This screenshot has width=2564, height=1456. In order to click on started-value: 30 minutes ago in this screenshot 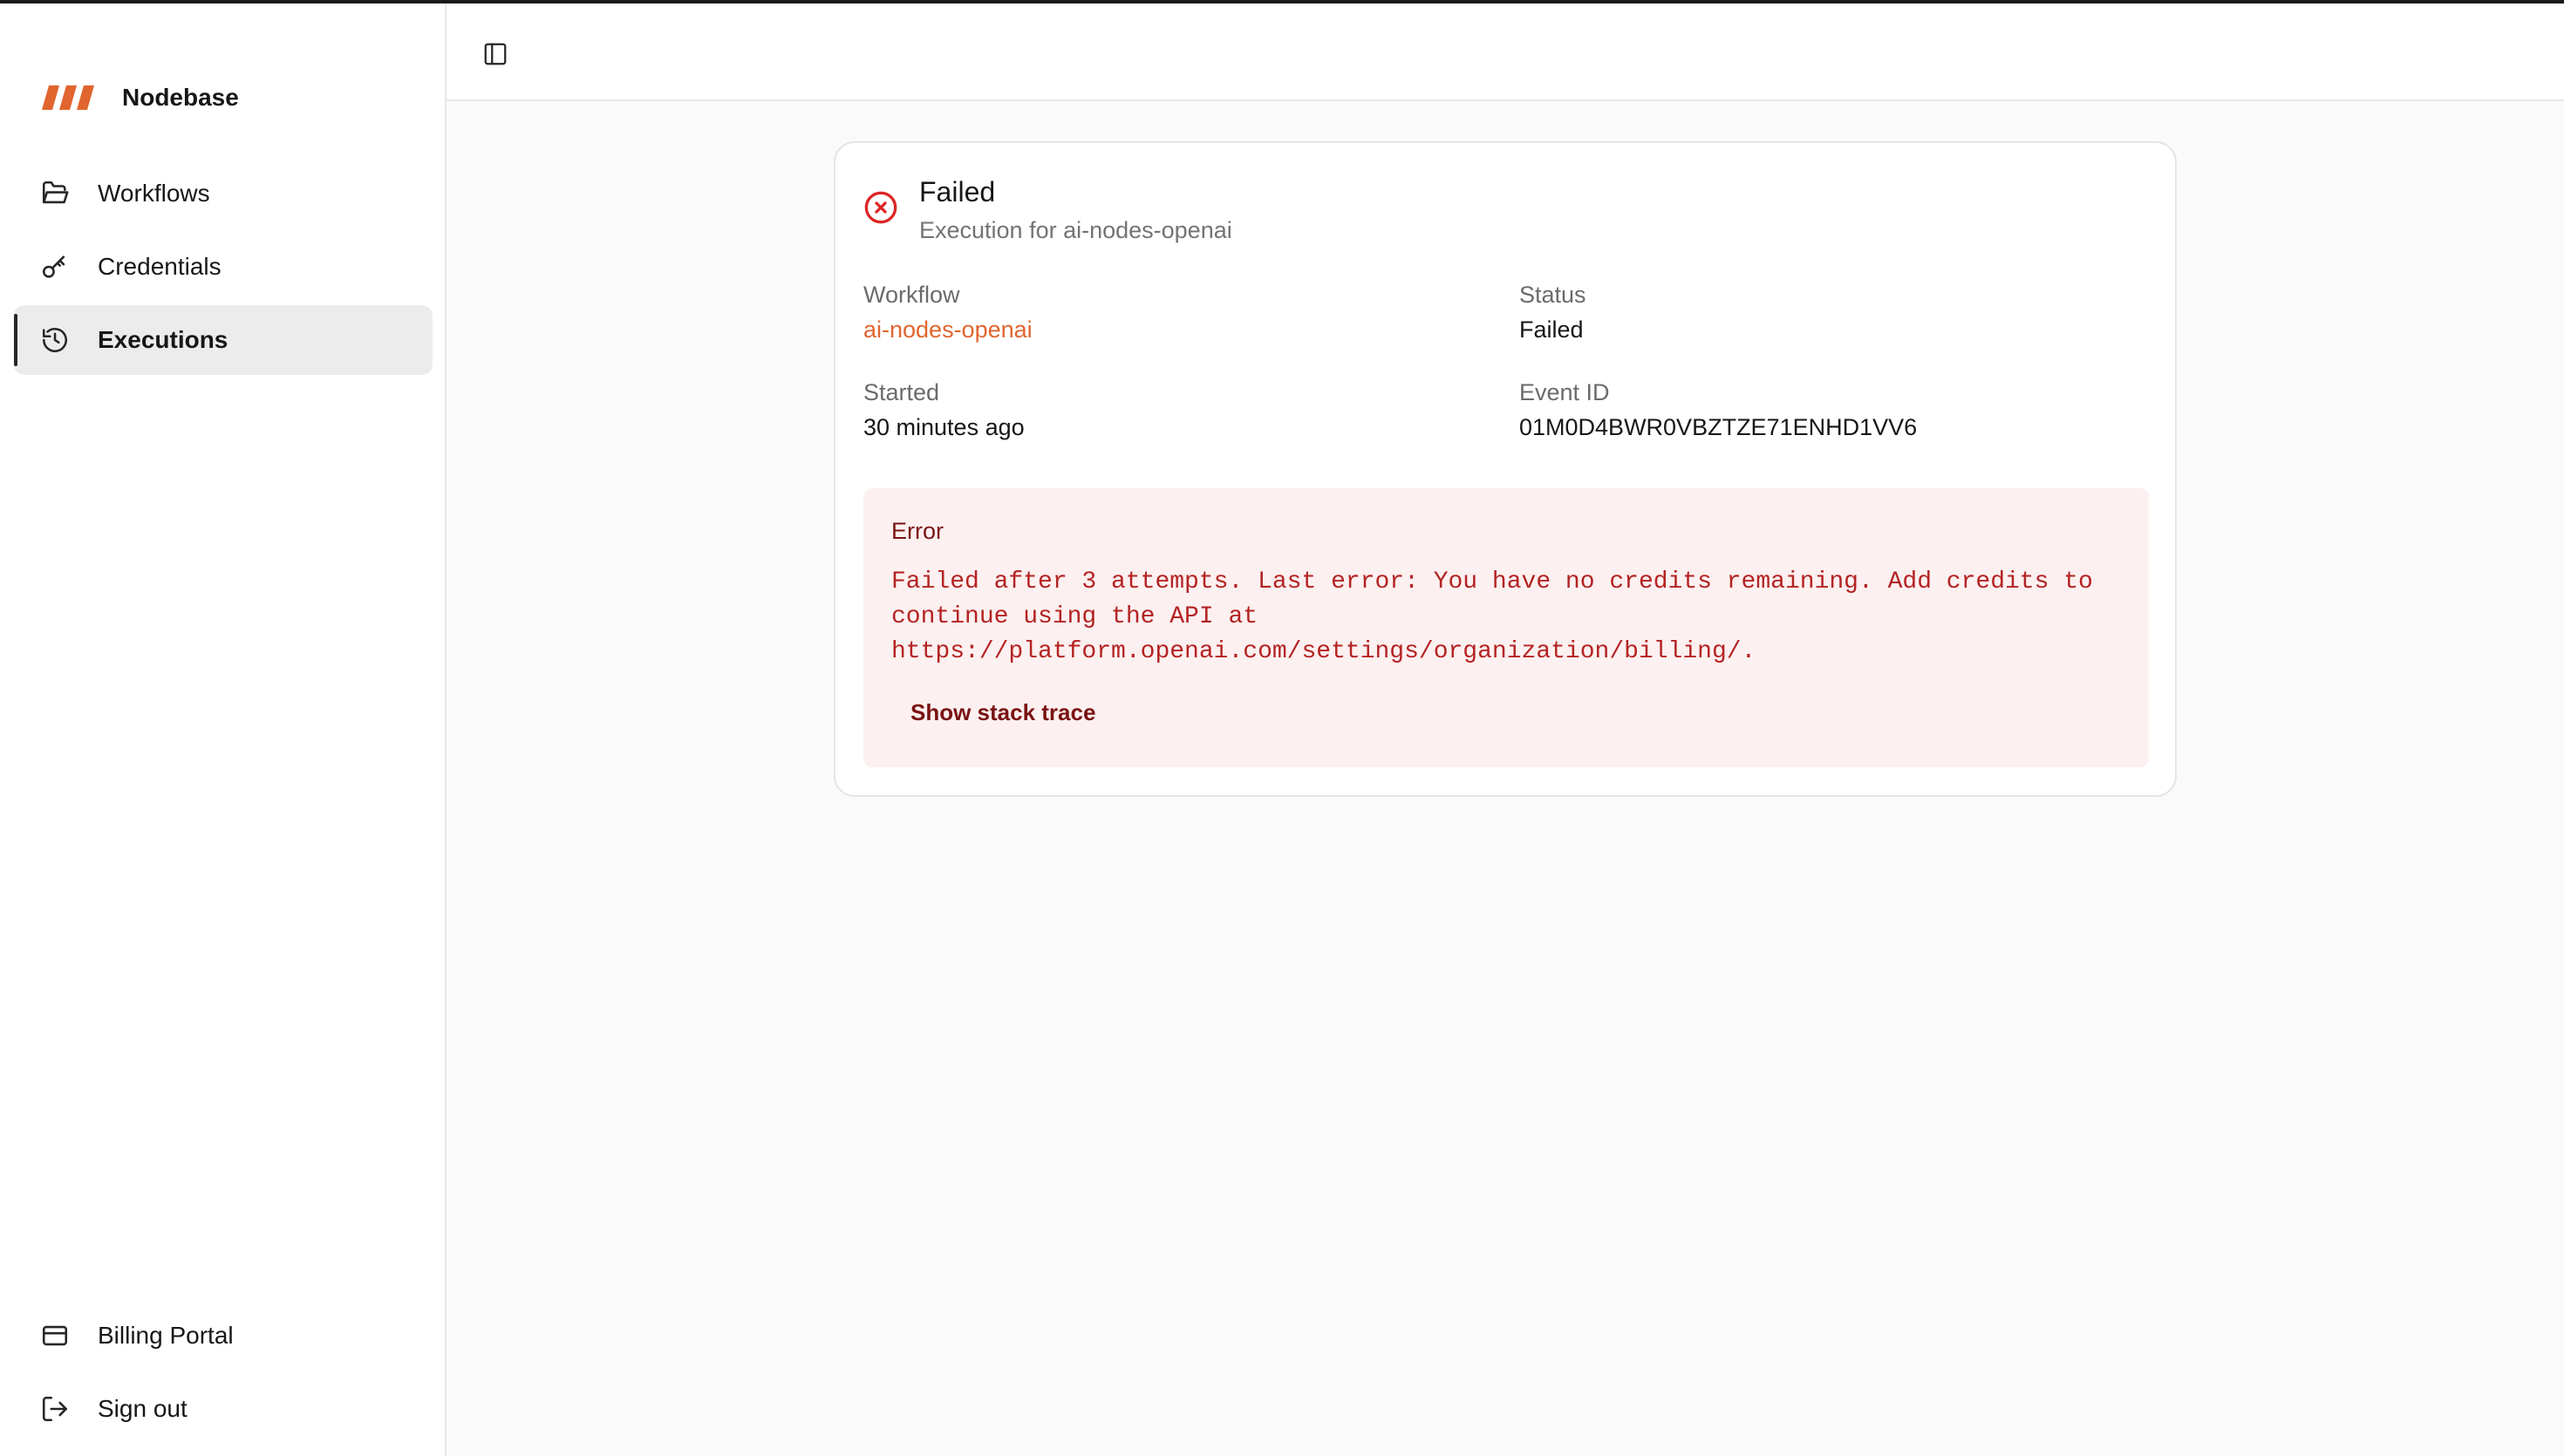, I will do `click(944, 427)`.